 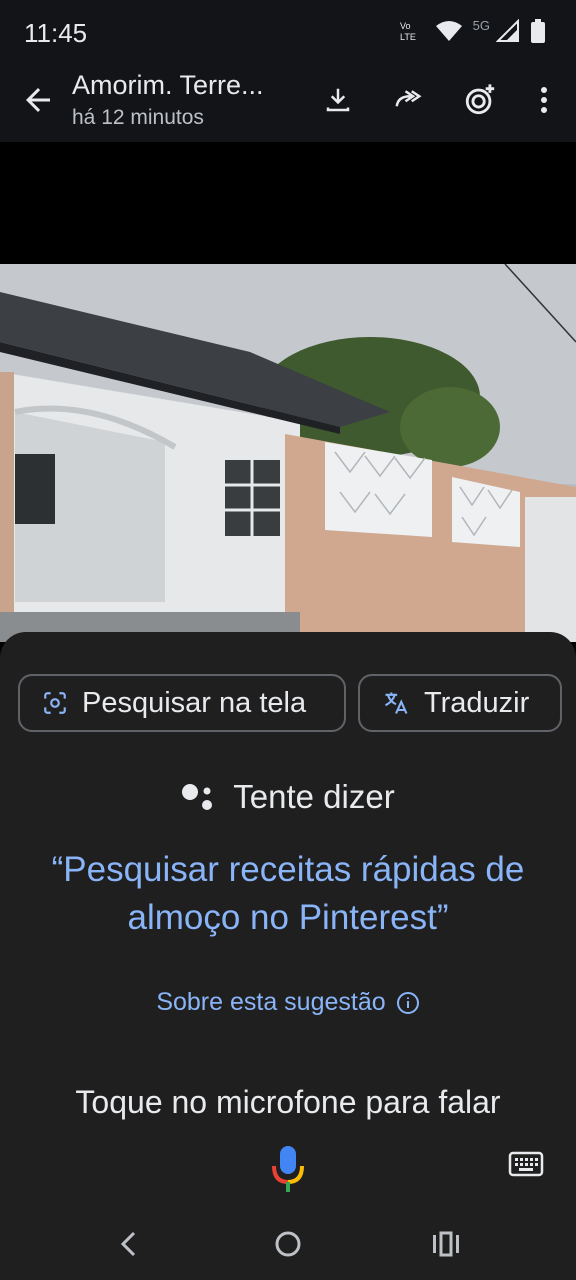 I want to click on network-type: 5G, so click(x=481, y=25).